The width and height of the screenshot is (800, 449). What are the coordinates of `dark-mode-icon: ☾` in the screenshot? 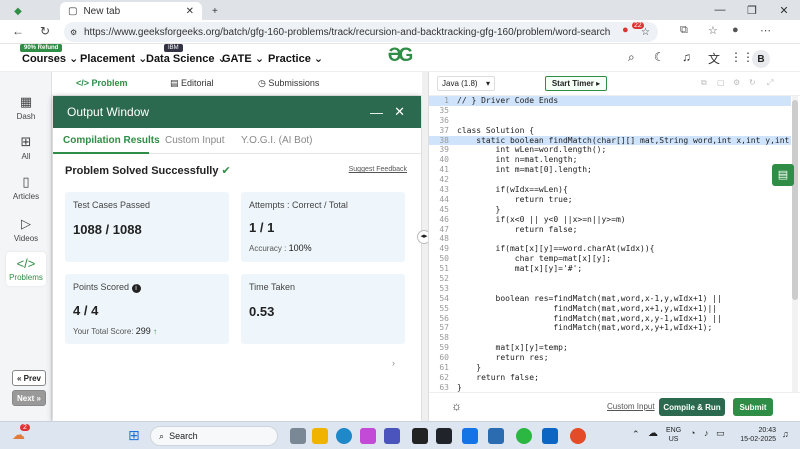 It's located at (659, 57).